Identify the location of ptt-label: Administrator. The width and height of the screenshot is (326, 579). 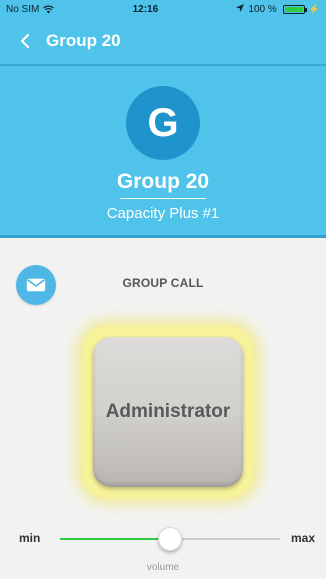
(168, 411).